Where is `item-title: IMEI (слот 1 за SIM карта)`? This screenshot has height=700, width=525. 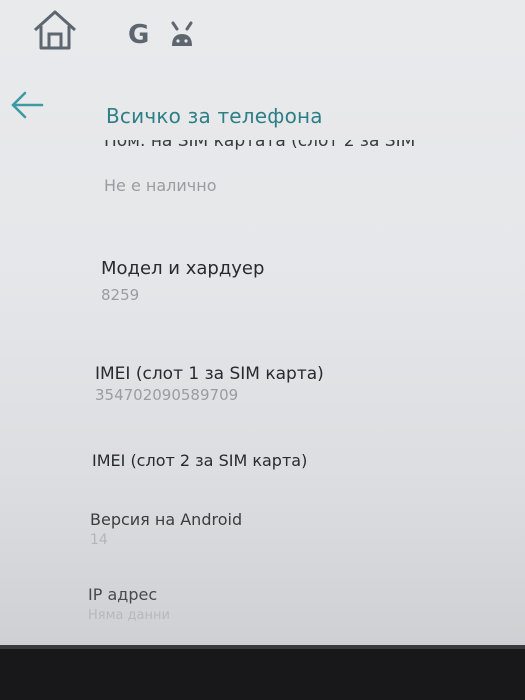 item-title: IMEI (слот 1 за SIM карта) is located at coordinates (209, 374).